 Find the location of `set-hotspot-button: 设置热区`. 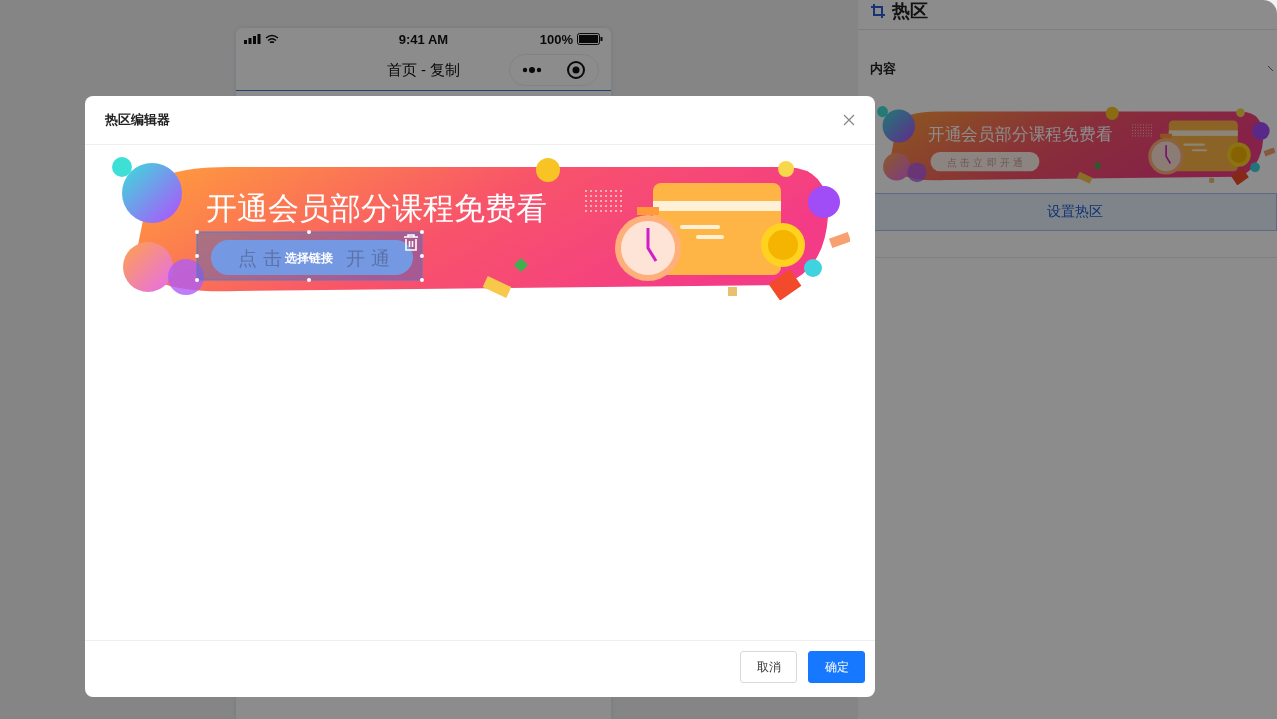

set-hotspot-button: 设置热区 is located at coordinates (1075, 212).